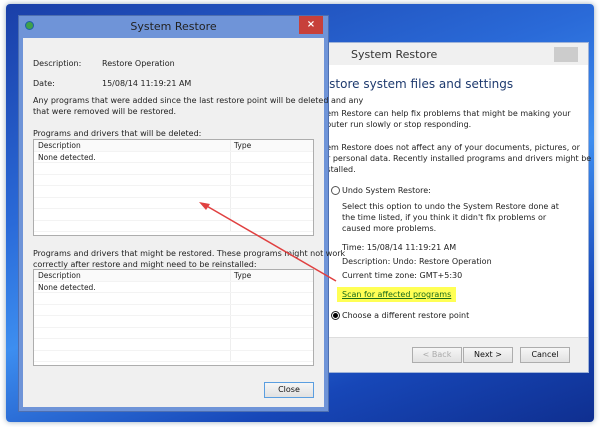  I want to click on arrow-head-icon, so click(204, 206).